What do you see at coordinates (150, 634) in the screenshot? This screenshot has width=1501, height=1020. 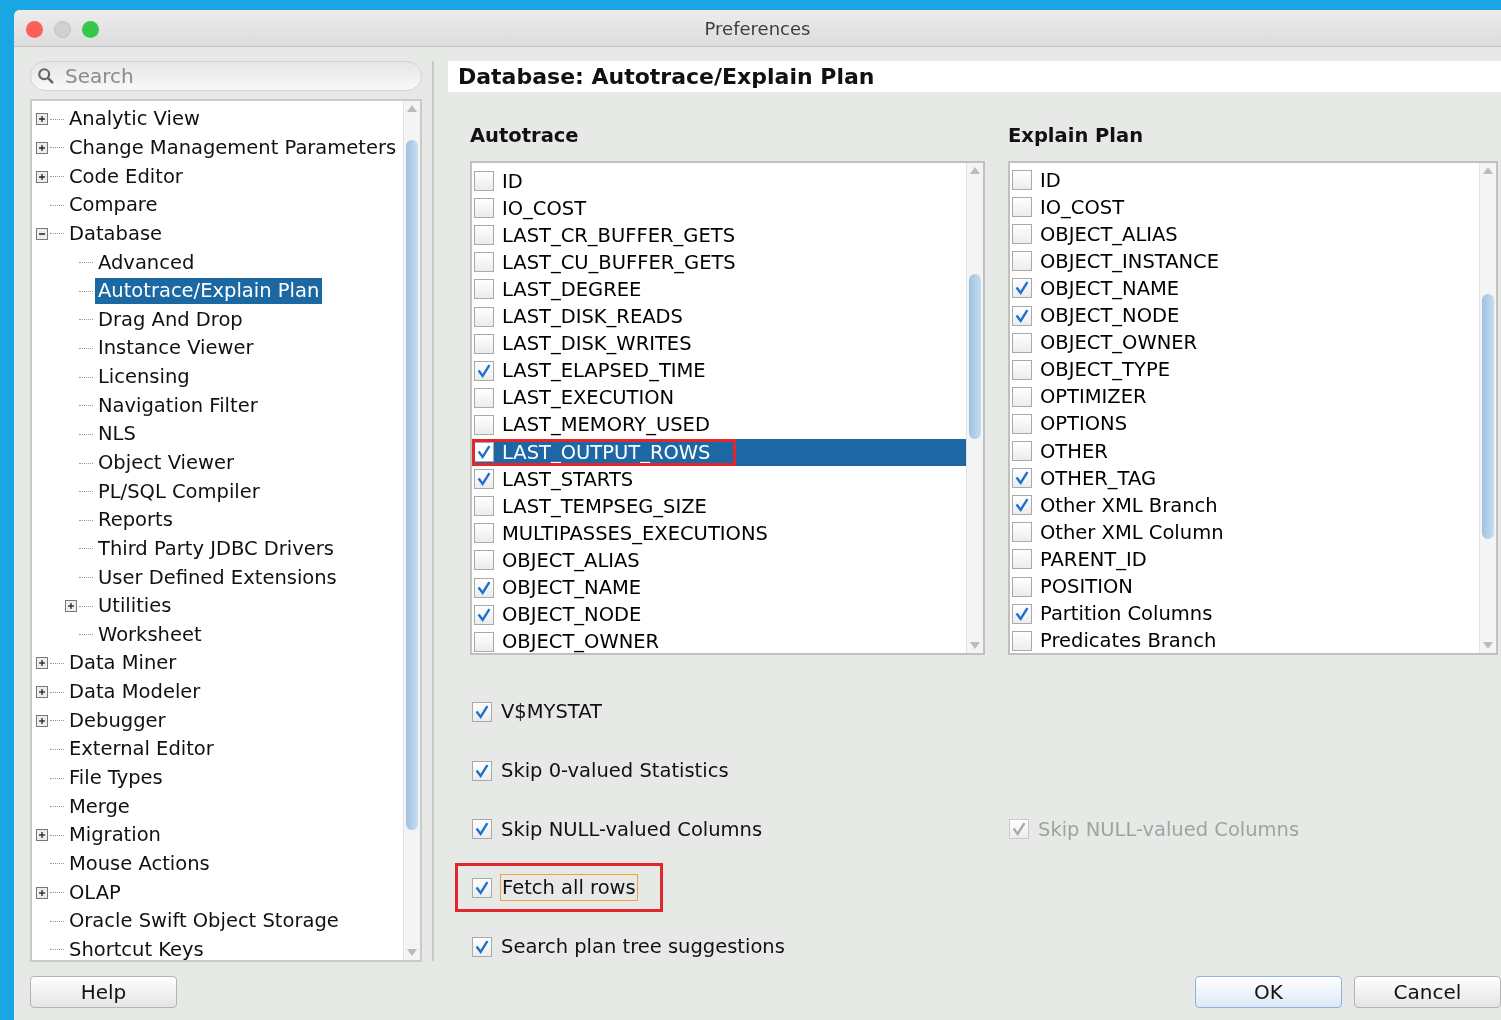 I see `tree-item: Worksheet` at bounding box center [150, 634].